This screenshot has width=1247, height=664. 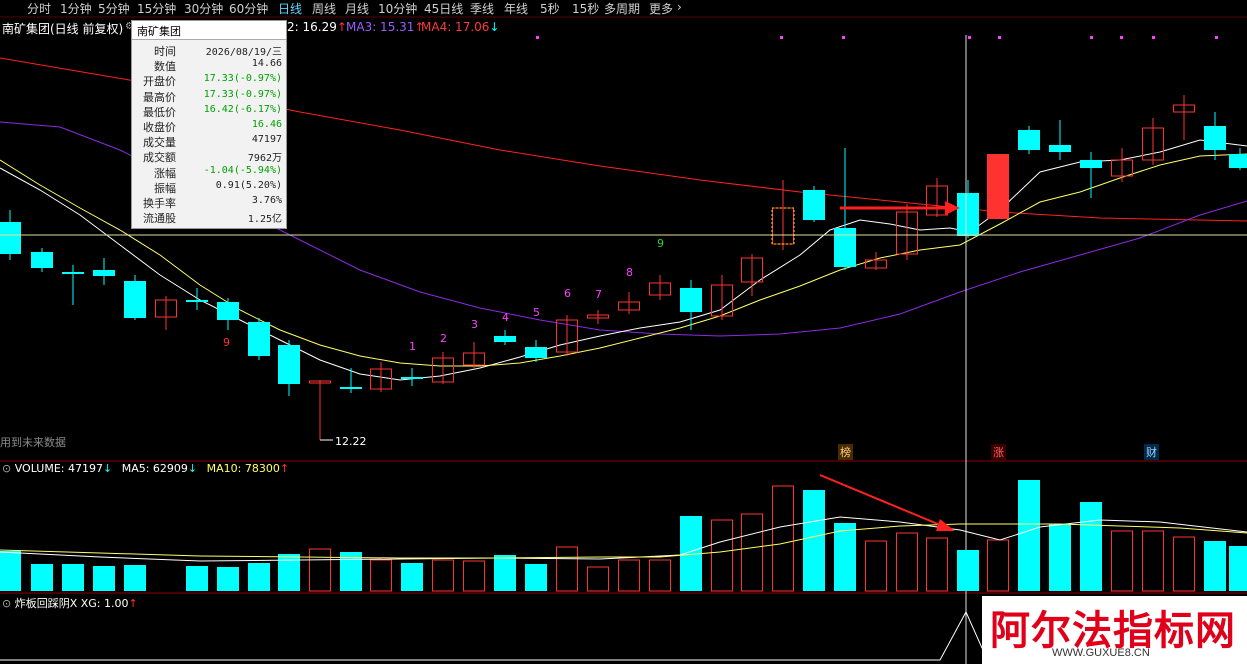 I want to click on tooltip-row: 涨幅 -1.04(-5.94%), so click(x=209, y=172).